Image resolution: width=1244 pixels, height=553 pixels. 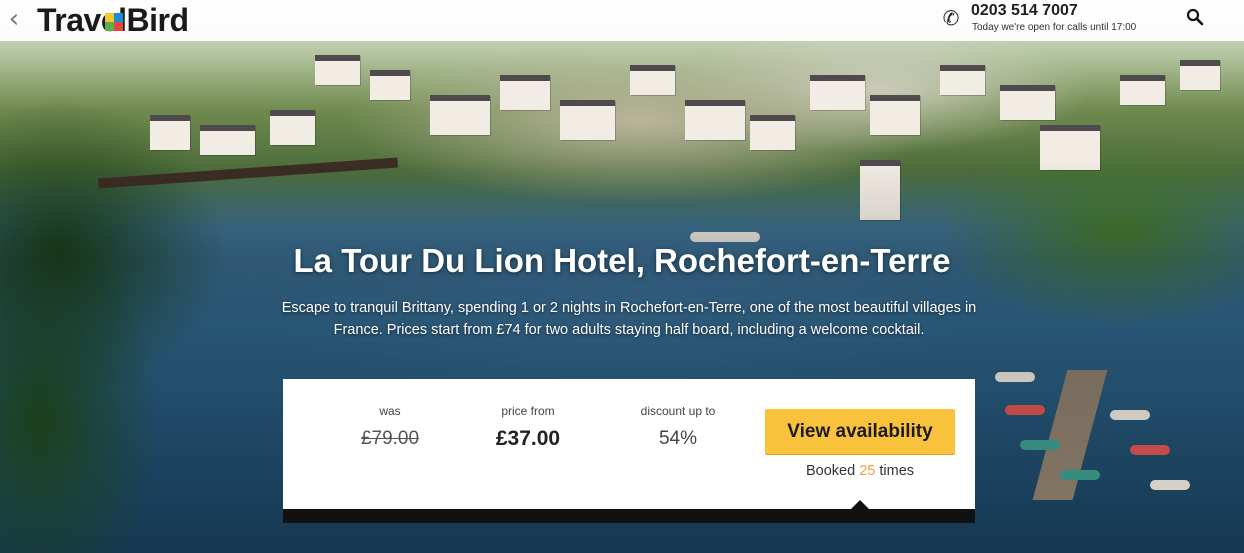 I want to click on booked-count-text: Booked 25 times, so click(x=860, y=471).